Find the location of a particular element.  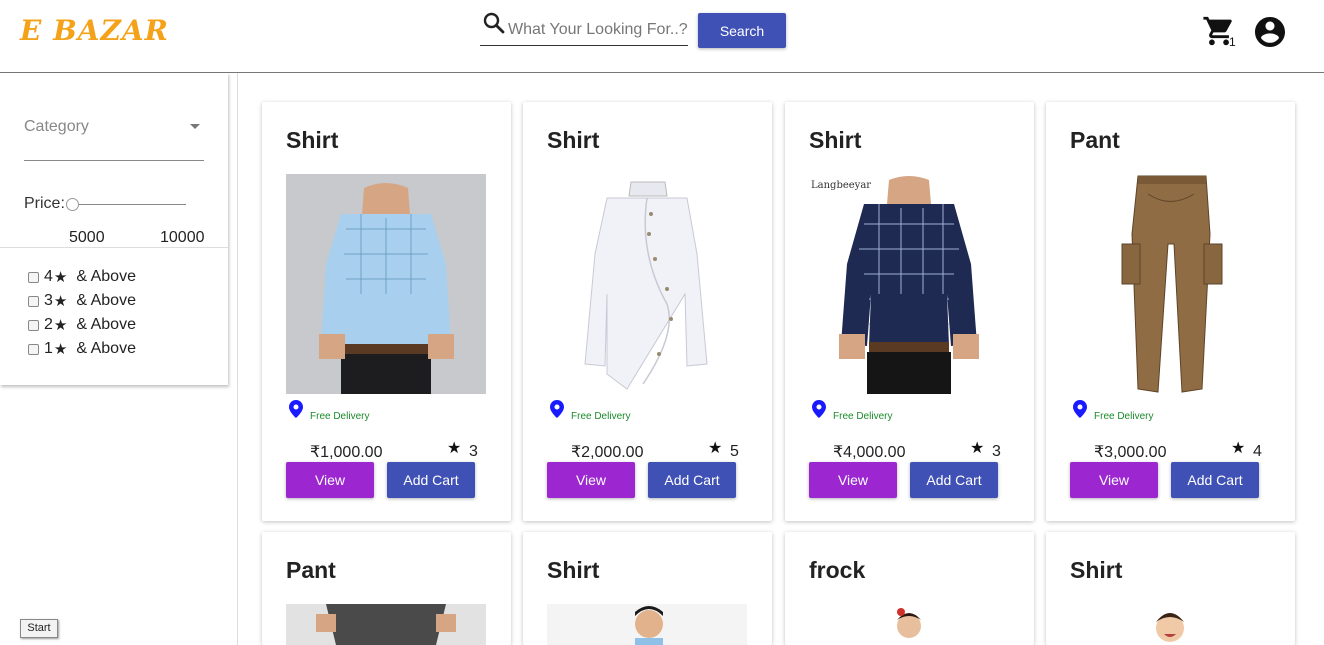

price-slider-track is located at coordinates (129, 204).